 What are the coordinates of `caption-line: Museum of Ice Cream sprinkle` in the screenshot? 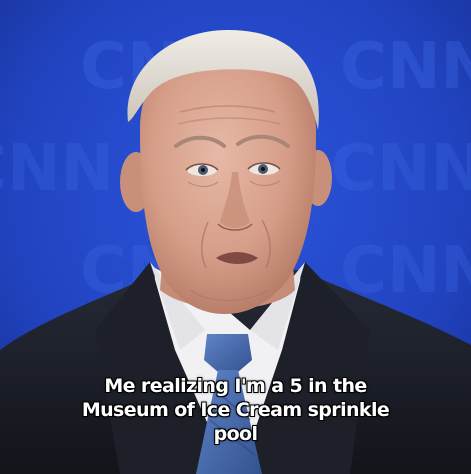 It's located at (235, 410).